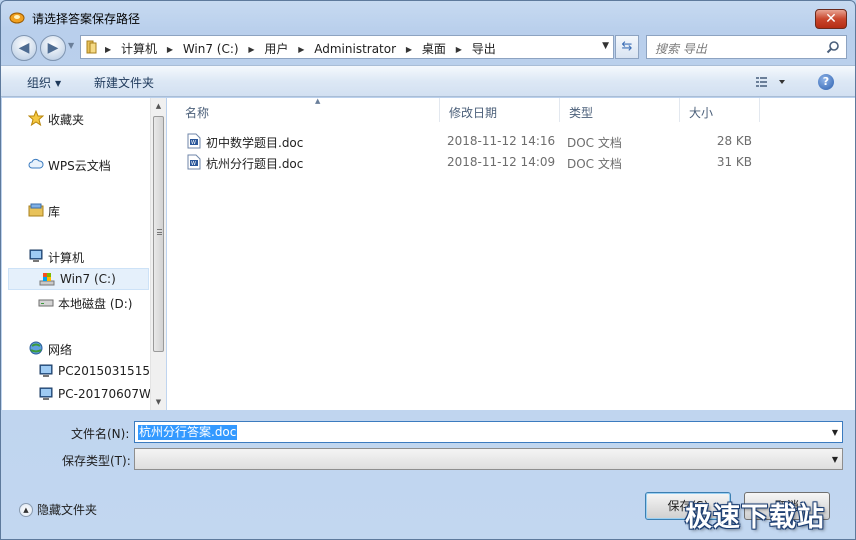  What do you see at coordinates (755, 517) in the screenshot?
I see `watermark-text: 极速下载站` at bounding box center [755, 517].